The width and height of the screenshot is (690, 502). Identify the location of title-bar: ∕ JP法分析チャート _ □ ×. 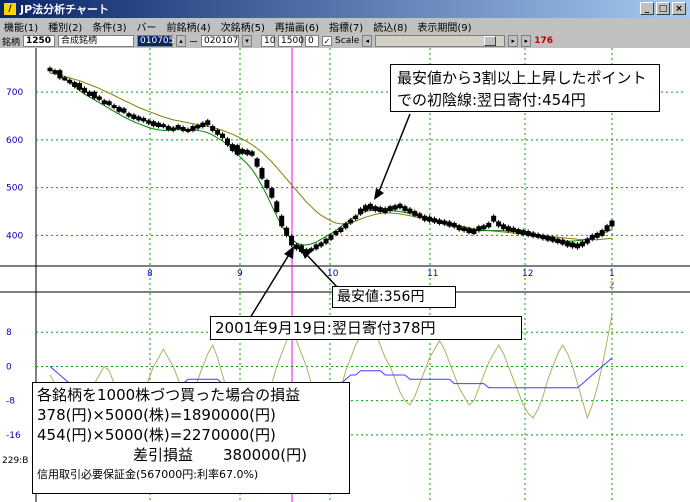
(345, 9).